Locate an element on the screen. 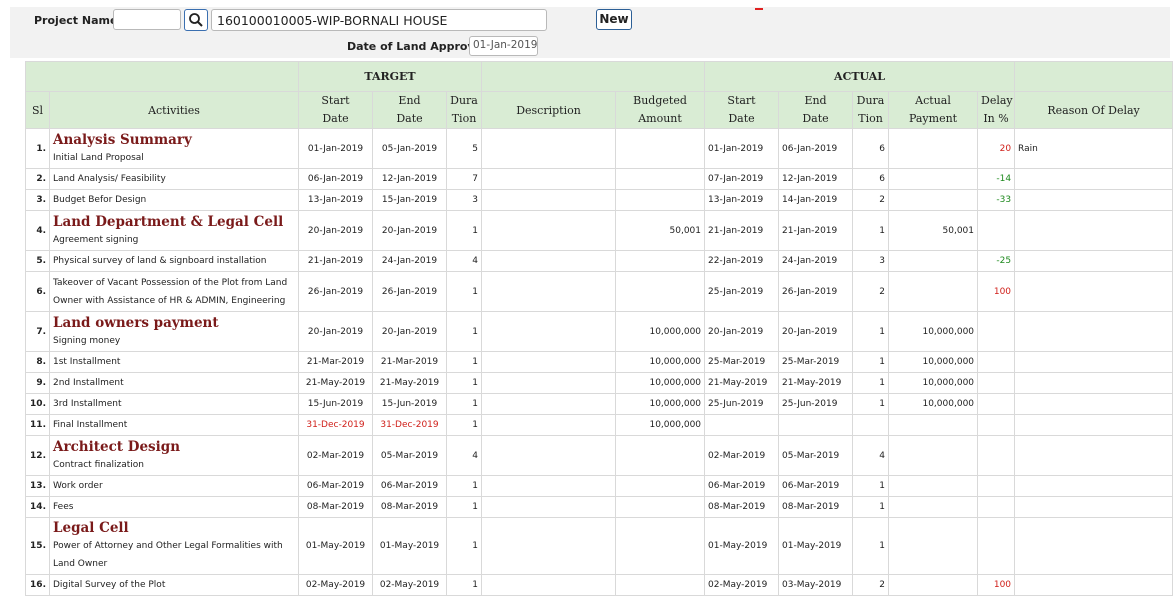  target-end-date: 20-Jan-2019 is located at coordinates (409, 230).